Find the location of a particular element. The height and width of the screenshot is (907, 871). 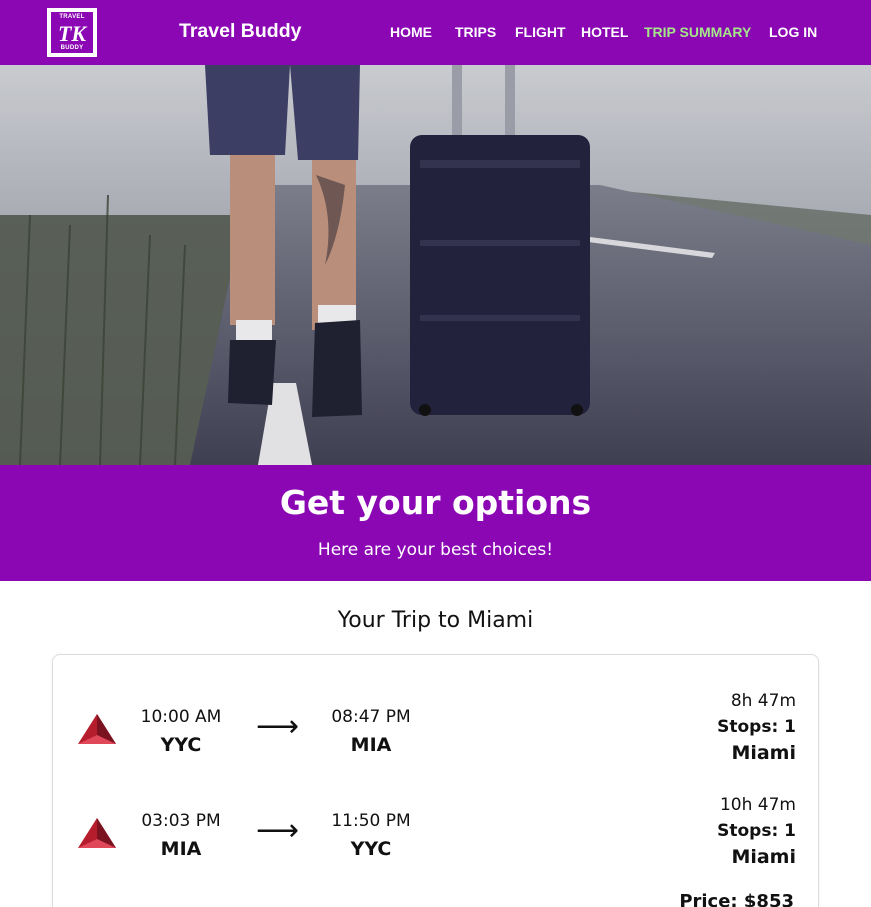

logo-bottom-text: BUDDY is located at coordinates (72, 48).